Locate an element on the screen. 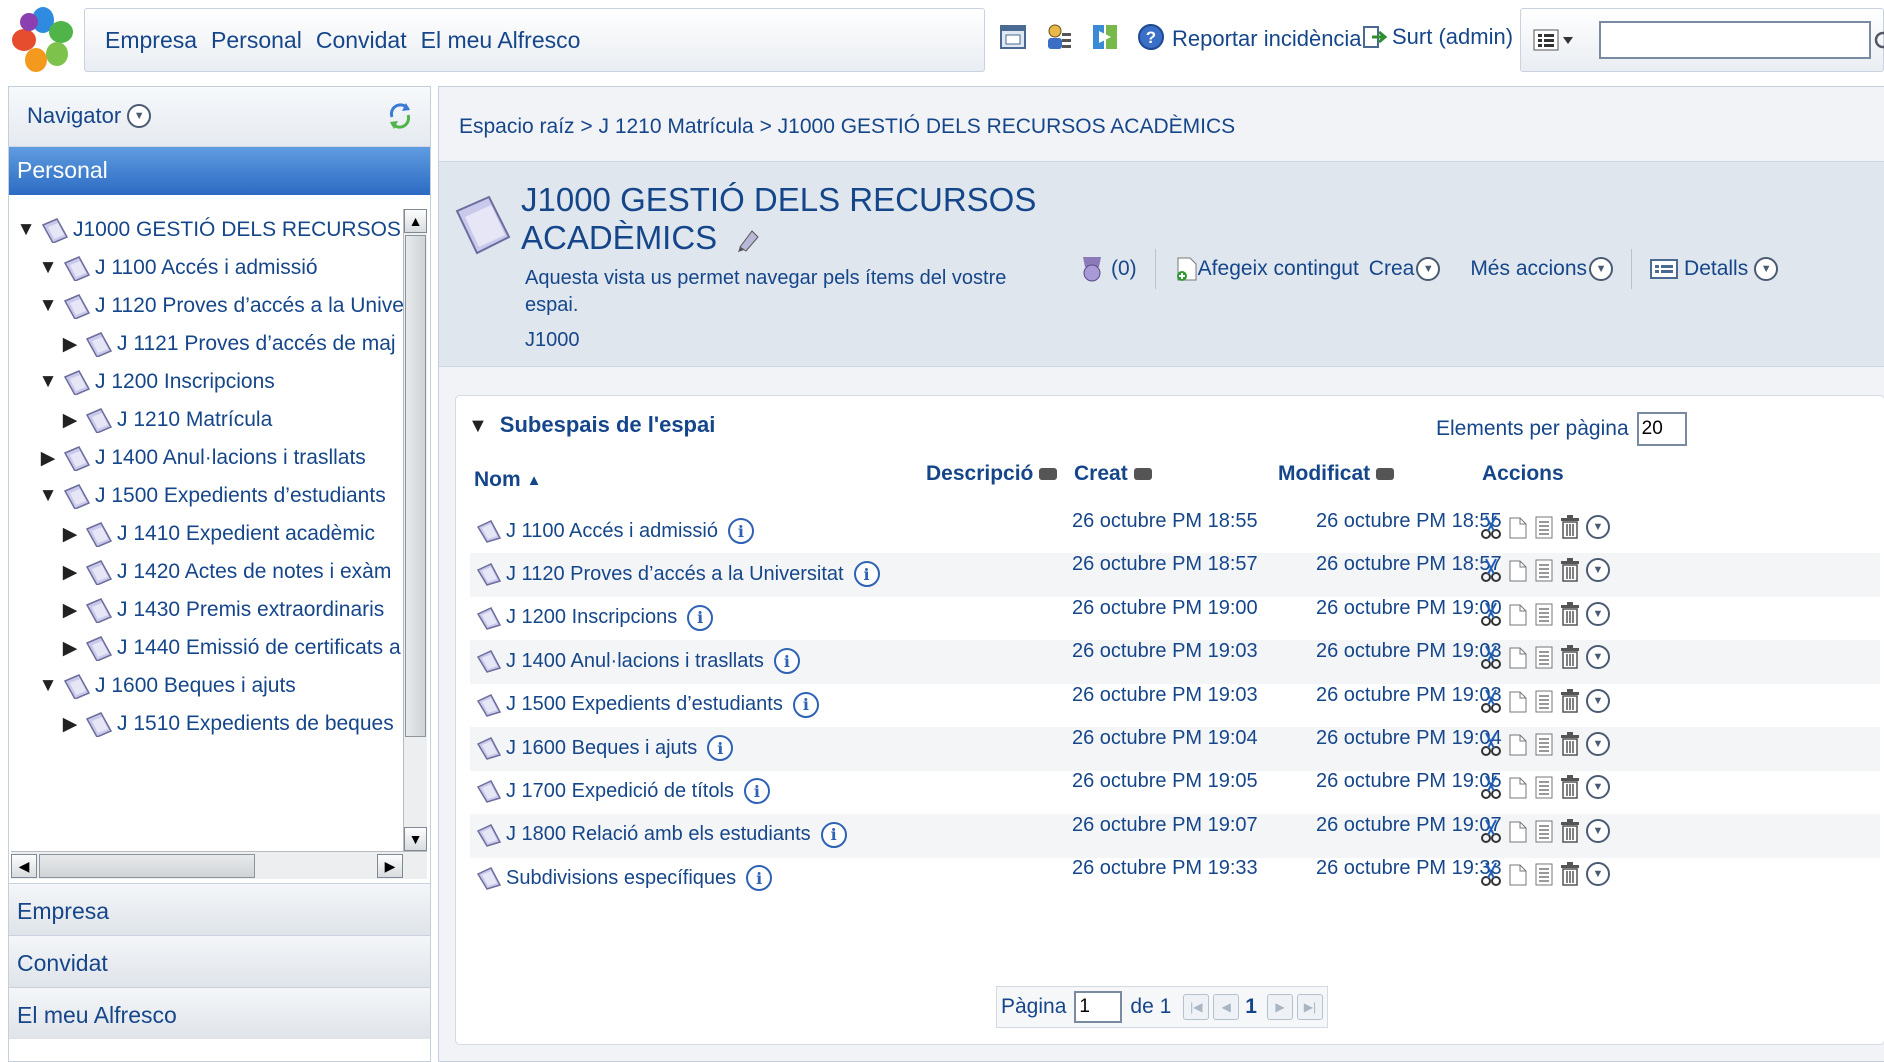  tree-node: ▼ J 1600 Beques i ajuts is located at coordinates (166, 686).